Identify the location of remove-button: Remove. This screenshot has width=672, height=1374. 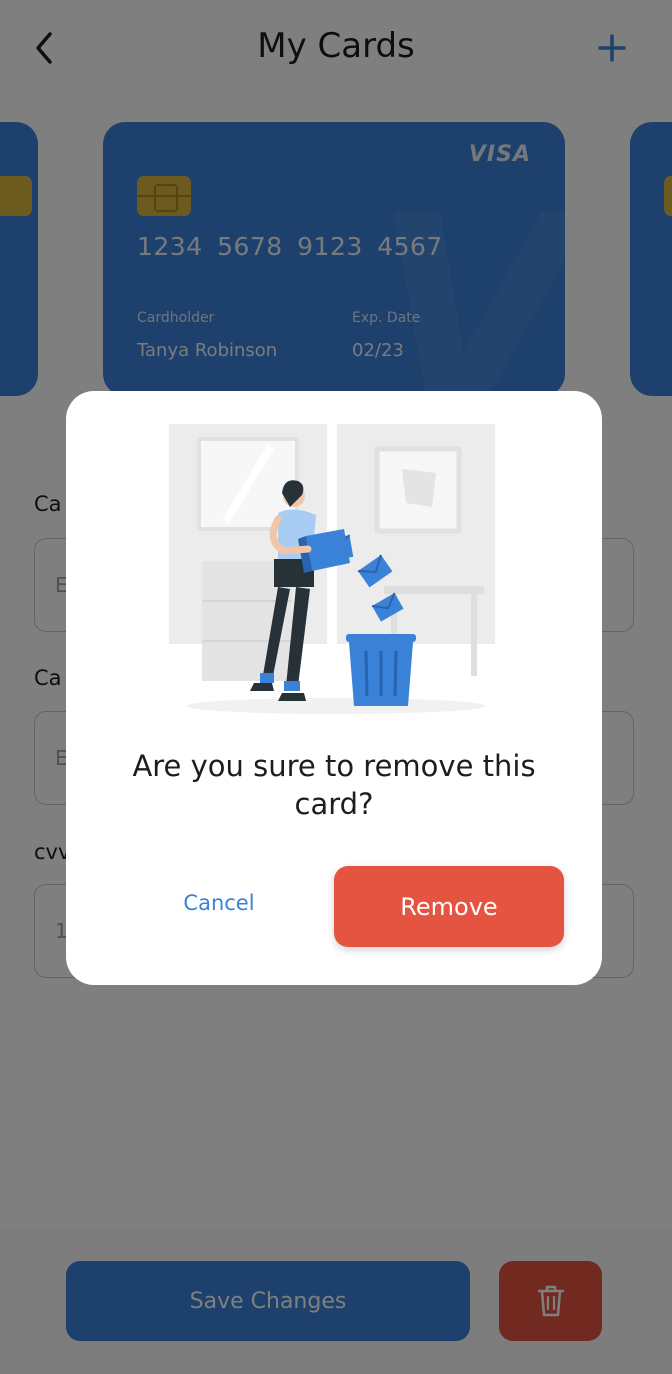
(449, 906).